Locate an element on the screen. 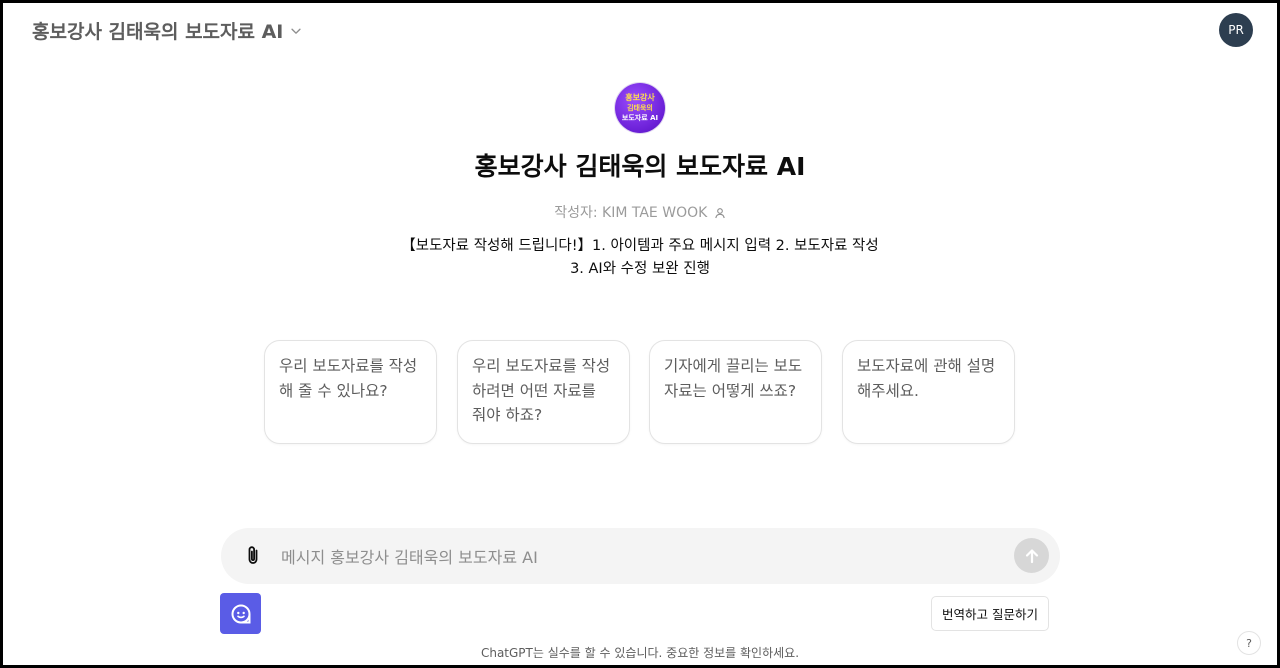 This screenshot has width=1280, height=668. suggestion-text: 우리 보도자료를 작성해 줄 수 있나요? is located at coordinates (348, 378).